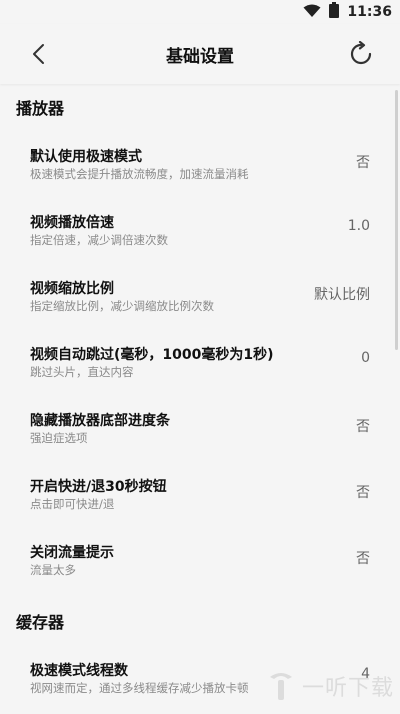 Image resolution: width=400 pixels, height=714 pixels. Describe the element at coordinates (369, 12) in the screenshot. I see `status-time: 11:36` at that location.